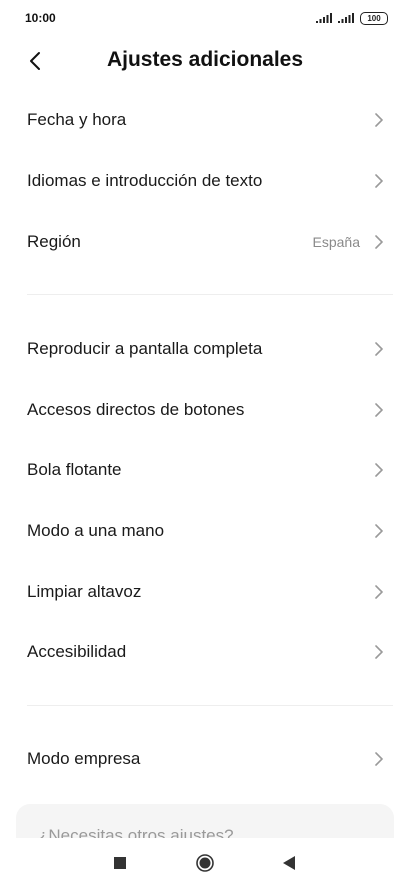  Describe the element at coordinates (145, 348) in the screenshot. I see `settings-item-label: Reproducir a pantalla completa` at that location.